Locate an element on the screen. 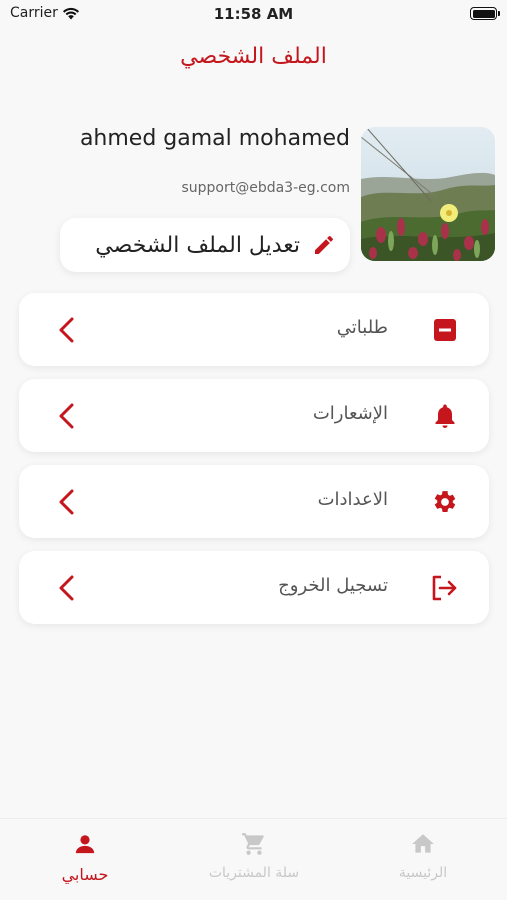  person-icon is located at coordinates (85, 844).